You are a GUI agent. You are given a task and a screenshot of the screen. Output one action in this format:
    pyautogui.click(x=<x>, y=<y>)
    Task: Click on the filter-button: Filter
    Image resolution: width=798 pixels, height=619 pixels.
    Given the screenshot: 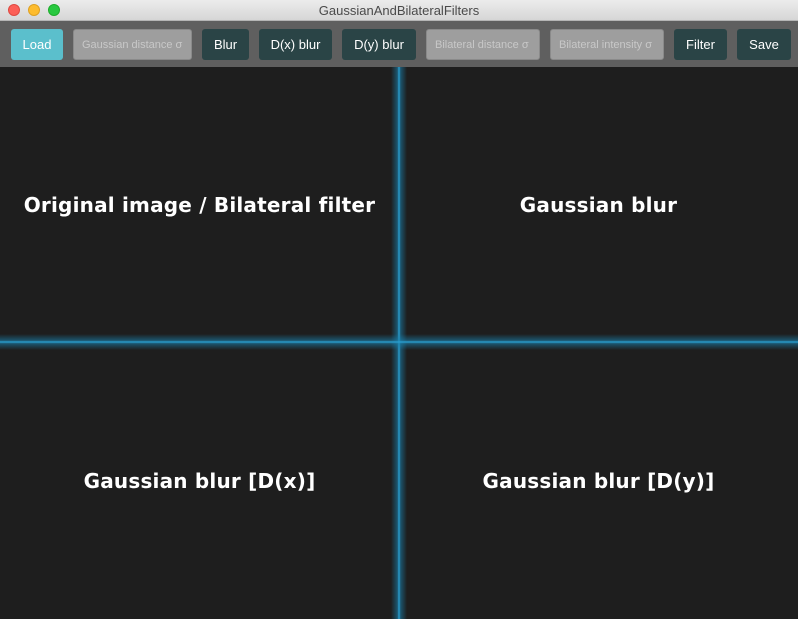 What is the action you would take?
    pyautogui.click(x=700, y=44)
    